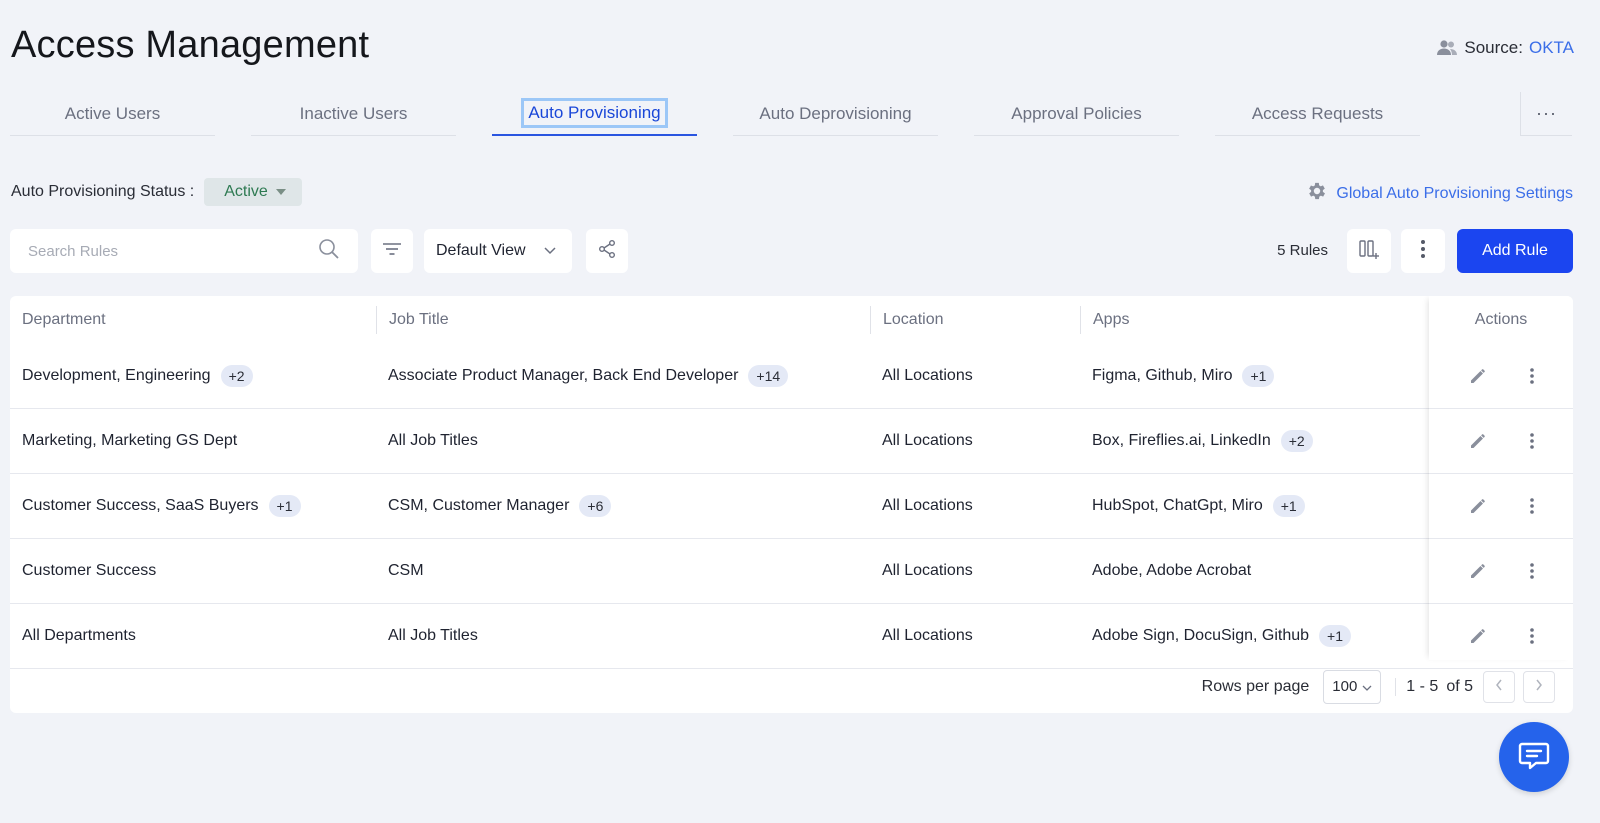  What do you see at coordinates (1104, 320) in the screenshot?
I see `column-header-apps: Apps` at bounding box center [1104, 320].